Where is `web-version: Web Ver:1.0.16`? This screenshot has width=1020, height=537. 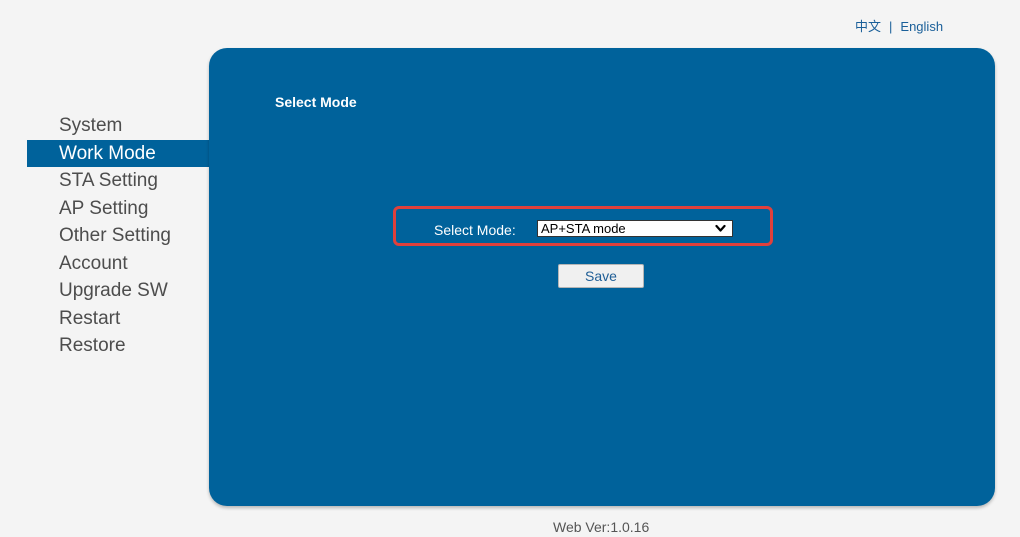 web-version: Web Ver:1.0.16 is located at coordinates (601, 527).